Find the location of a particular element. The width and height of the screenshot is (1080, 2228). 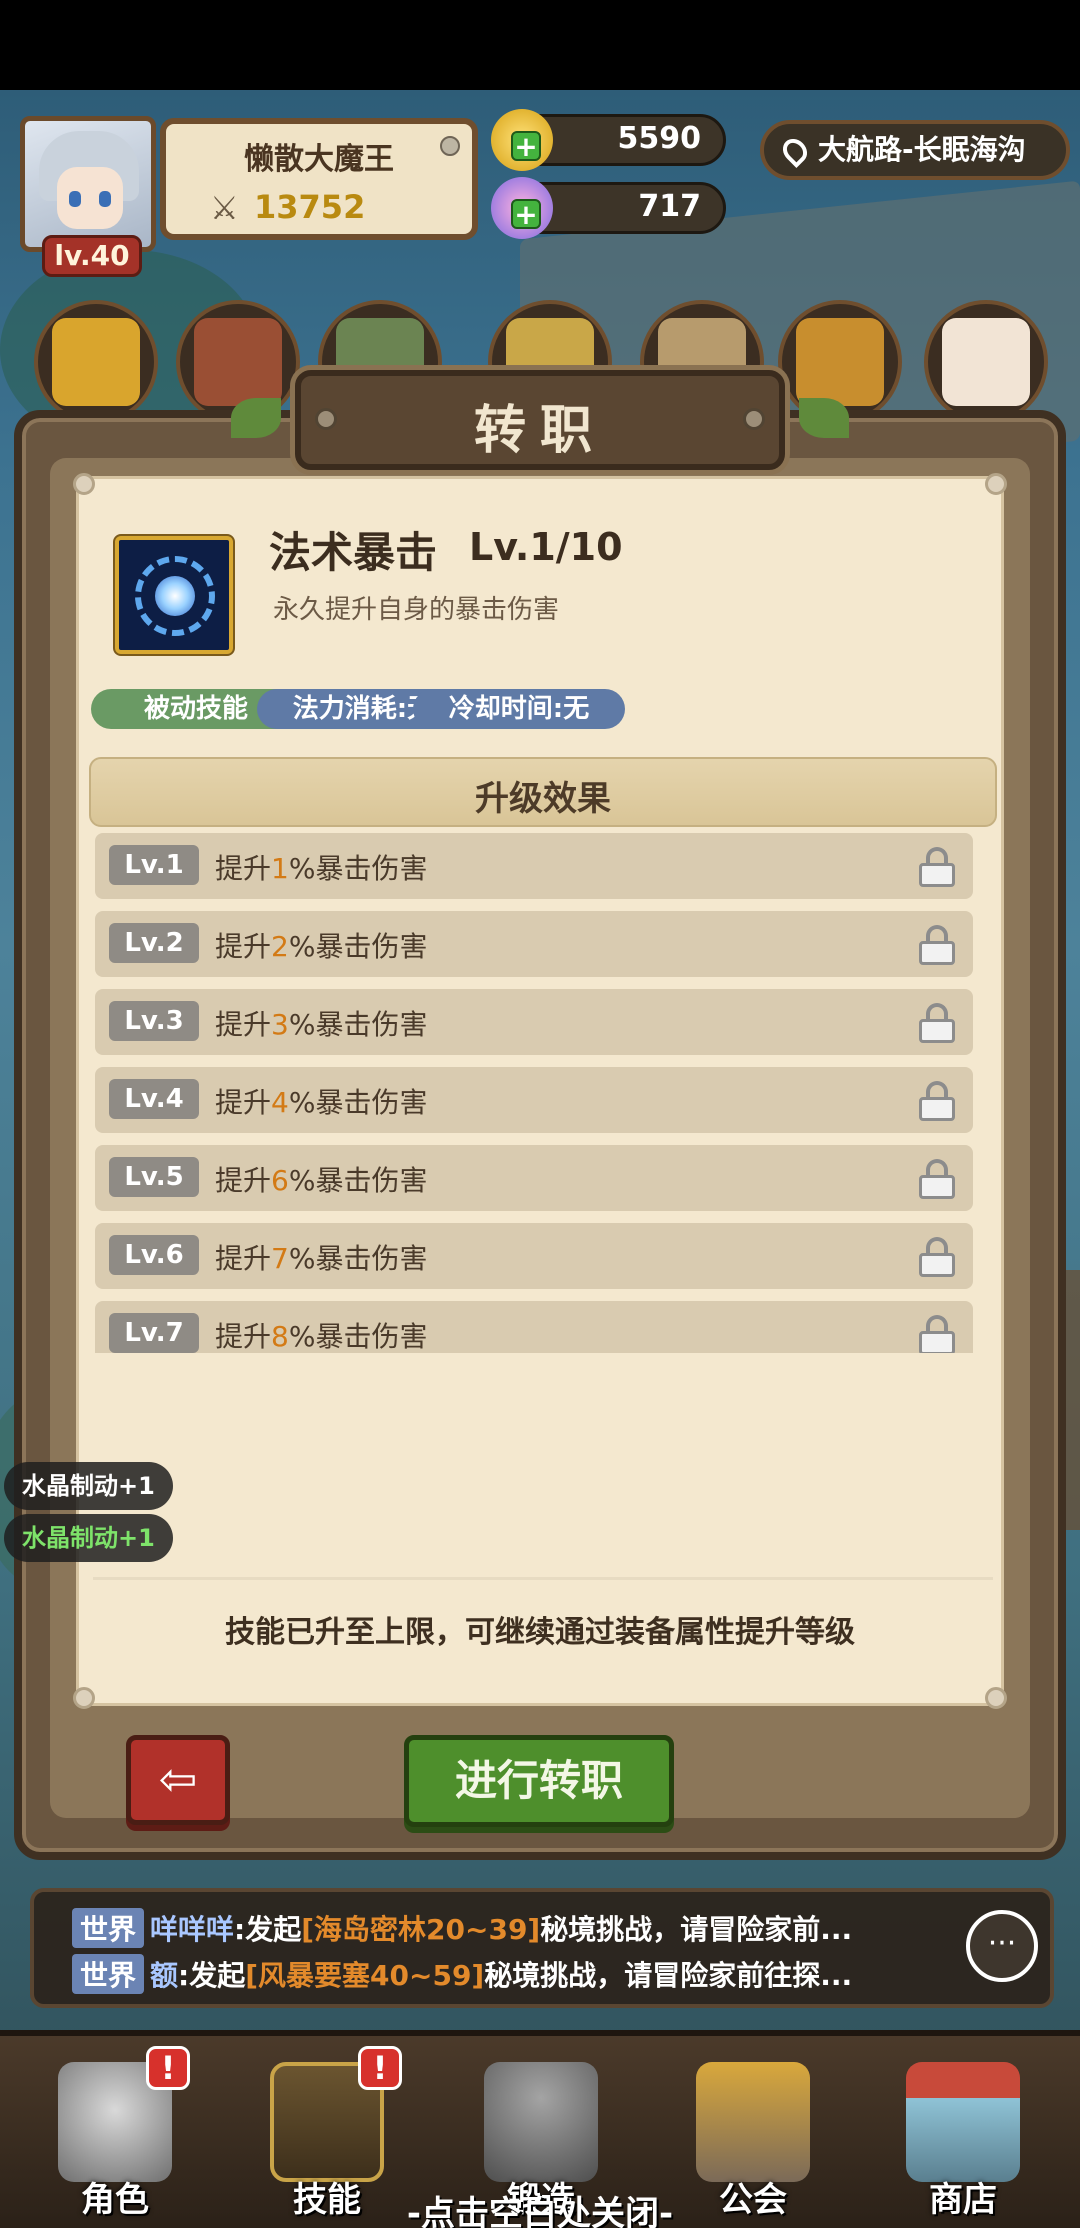

alert-badge: ! is located at coordinates (168, 2068).